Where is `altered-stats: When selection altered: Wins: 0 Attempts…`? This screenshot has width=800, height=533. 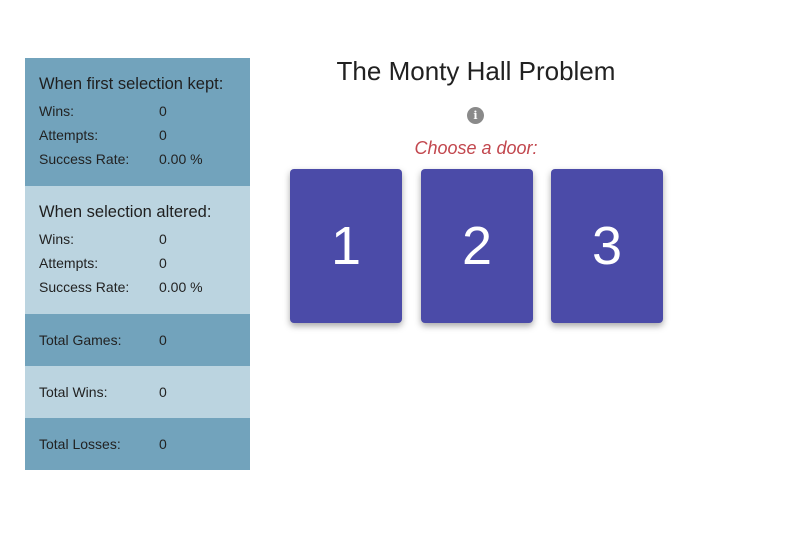 altered-stats: When selection altered: Wins: 0 Attempts… is located at coordinates (137, 250).